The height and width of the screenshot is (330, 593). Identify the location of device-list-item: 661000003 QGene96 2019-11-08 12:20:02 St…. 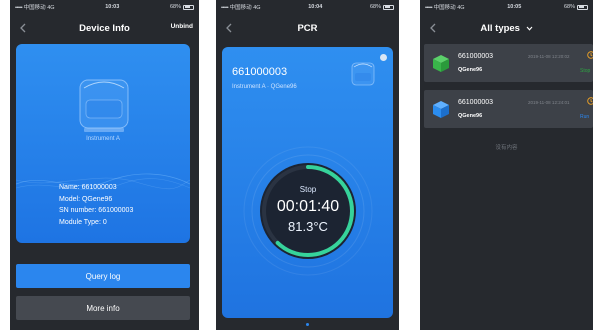
(508, 63).